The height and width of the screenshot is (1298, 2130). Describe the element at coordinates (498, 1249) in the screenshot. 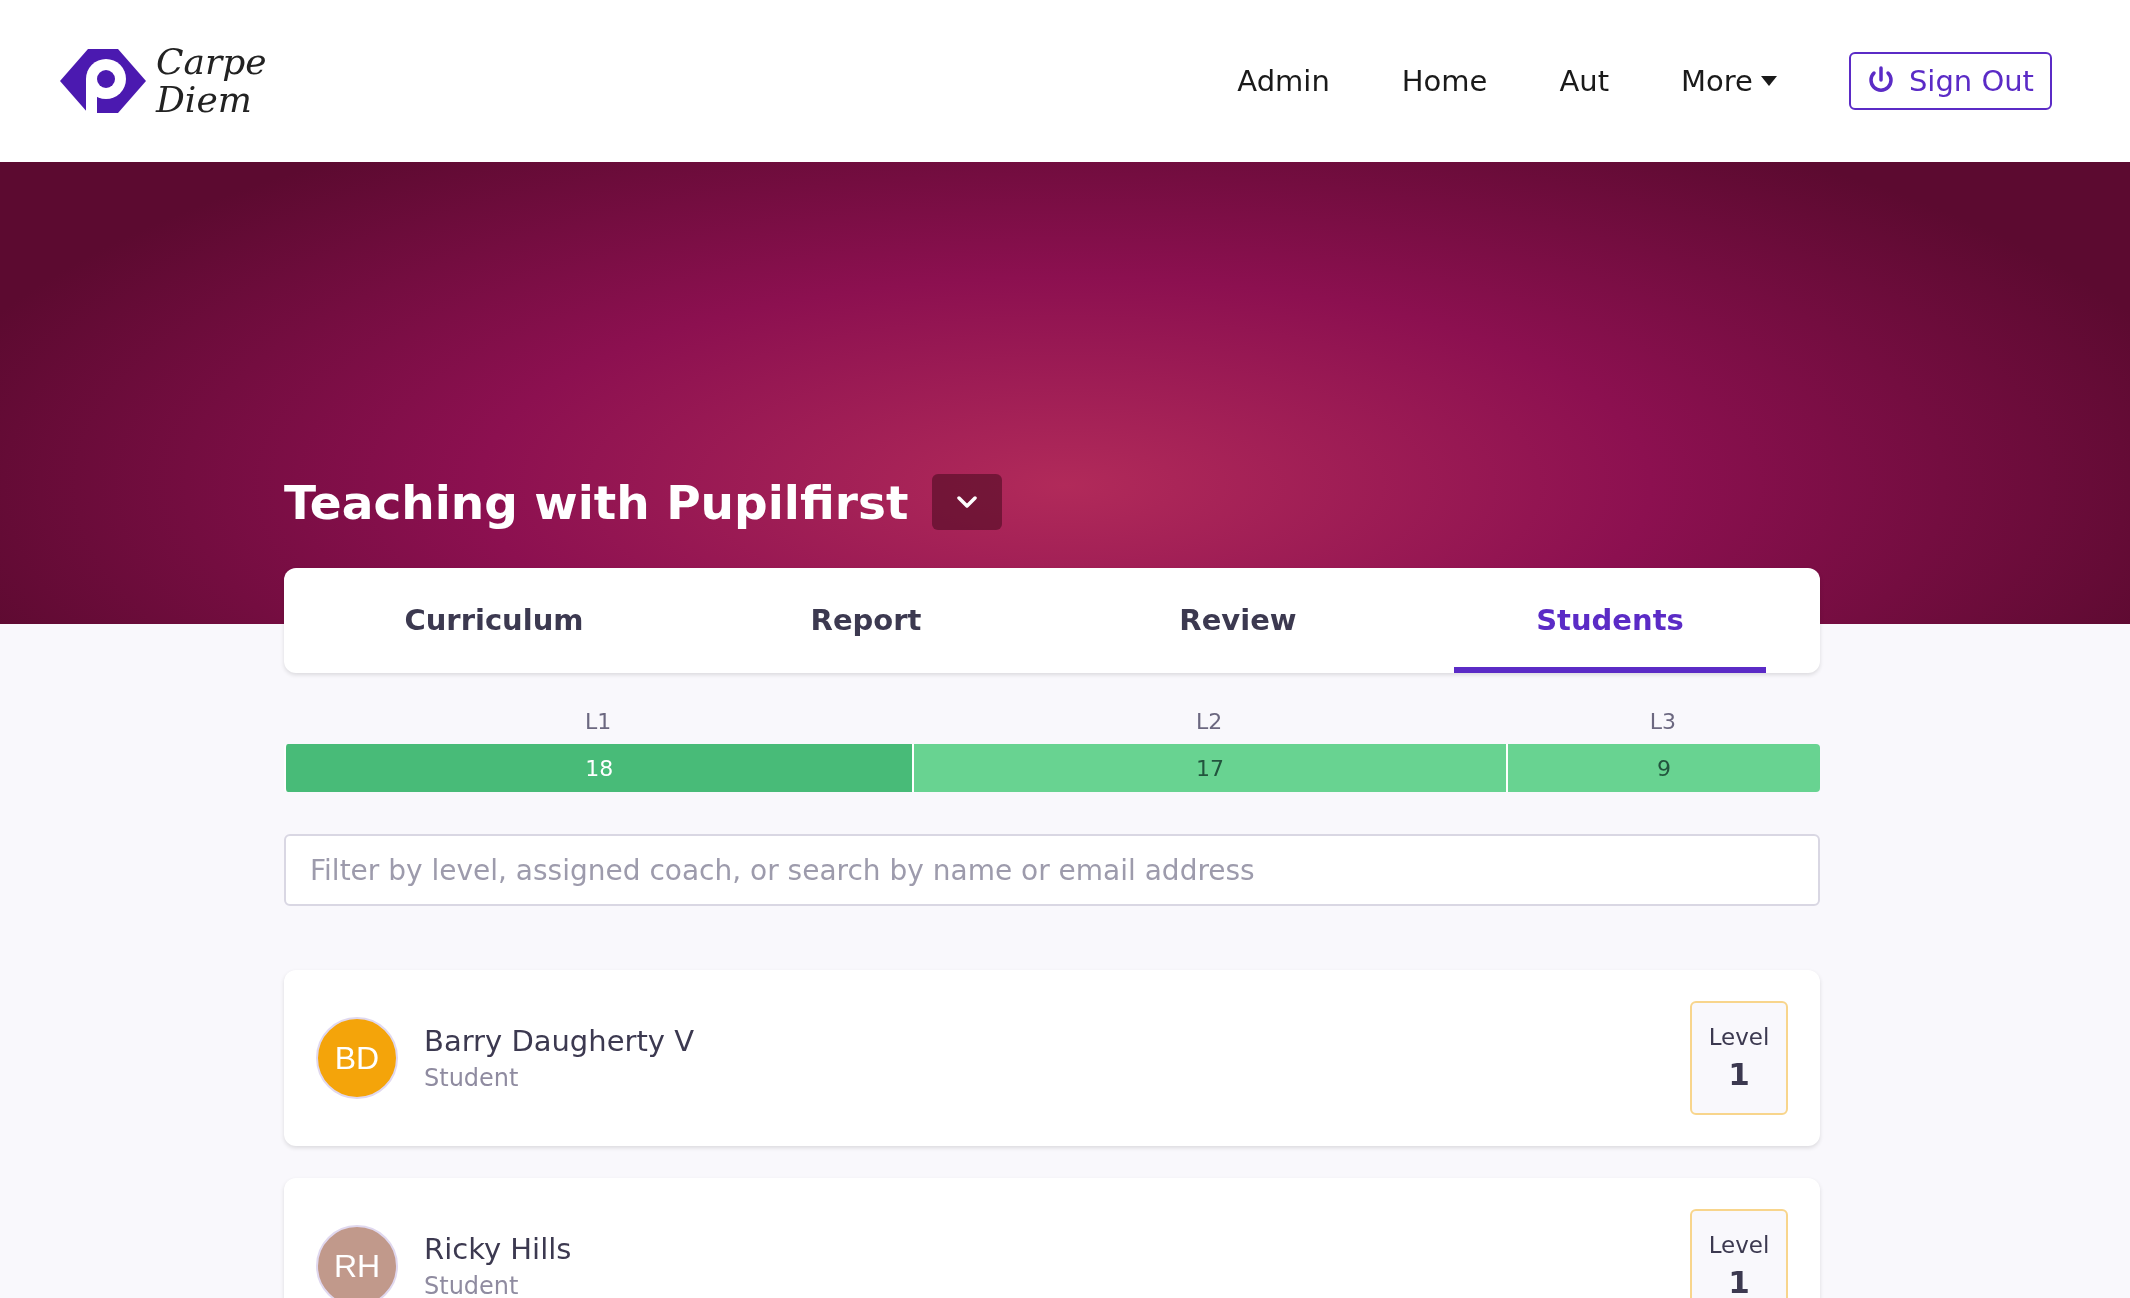

I see `student-name: Ricky Hills` at that location.